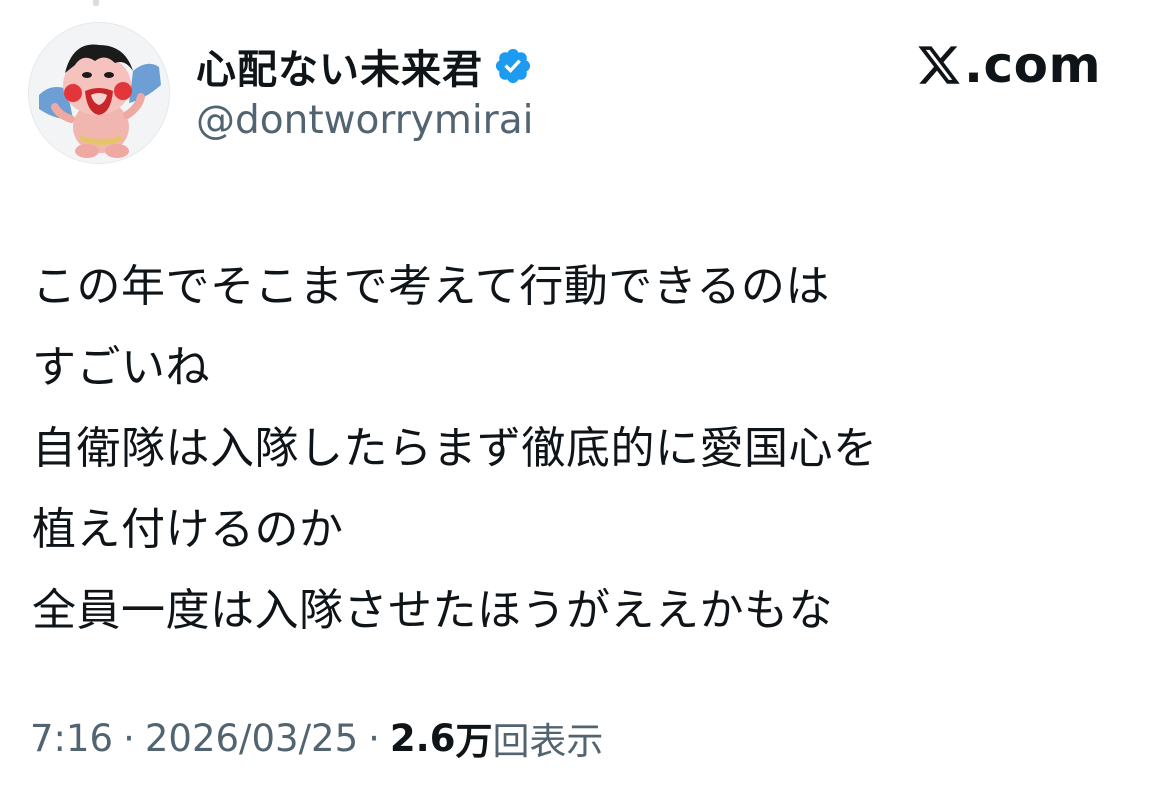 The height and width of the screenshot is (801, 1170). I want to click on views-label: 回表示, so click(548, 741).